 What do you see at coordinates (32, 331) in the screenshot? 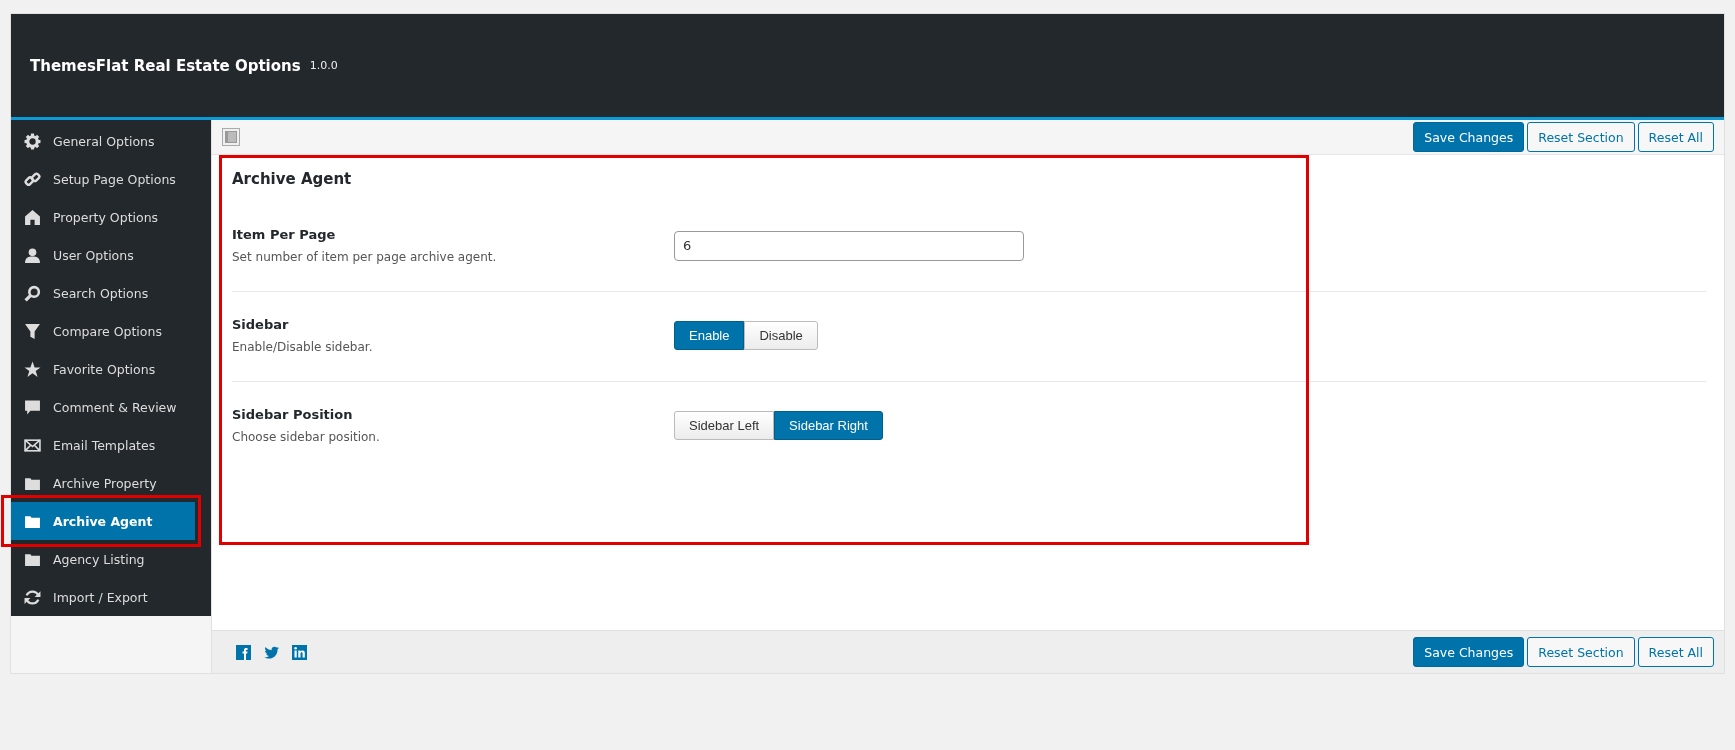
I see `filter-icon` at bounding box center [32, 331].